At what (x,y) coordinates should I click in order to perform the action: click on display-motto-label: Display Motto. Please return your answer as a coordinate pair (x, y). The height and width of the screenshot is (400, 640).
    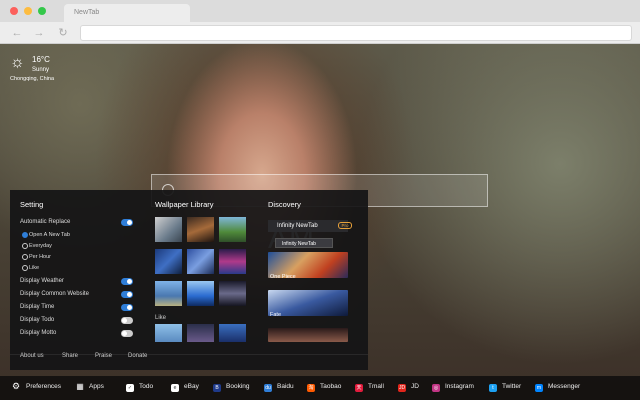
    Looking at the image, I should click on (38, 333).